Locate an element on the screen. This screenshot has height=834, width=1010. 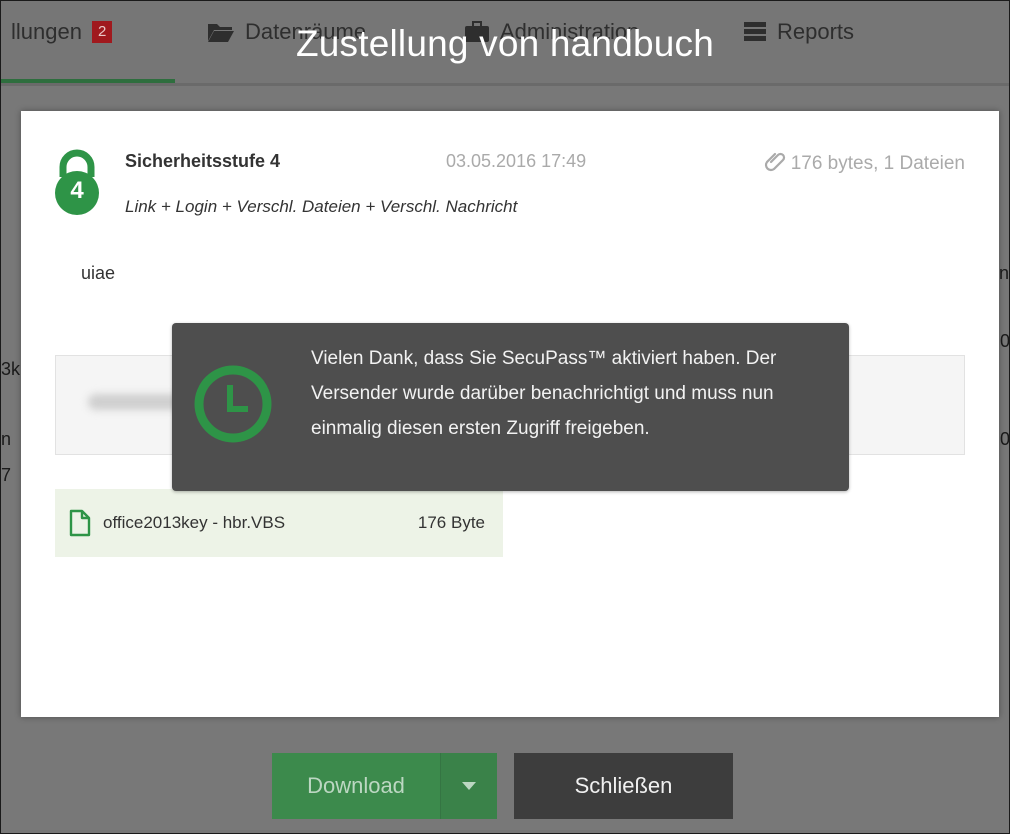
caret-down-icon is located at coordinates (469, 786).